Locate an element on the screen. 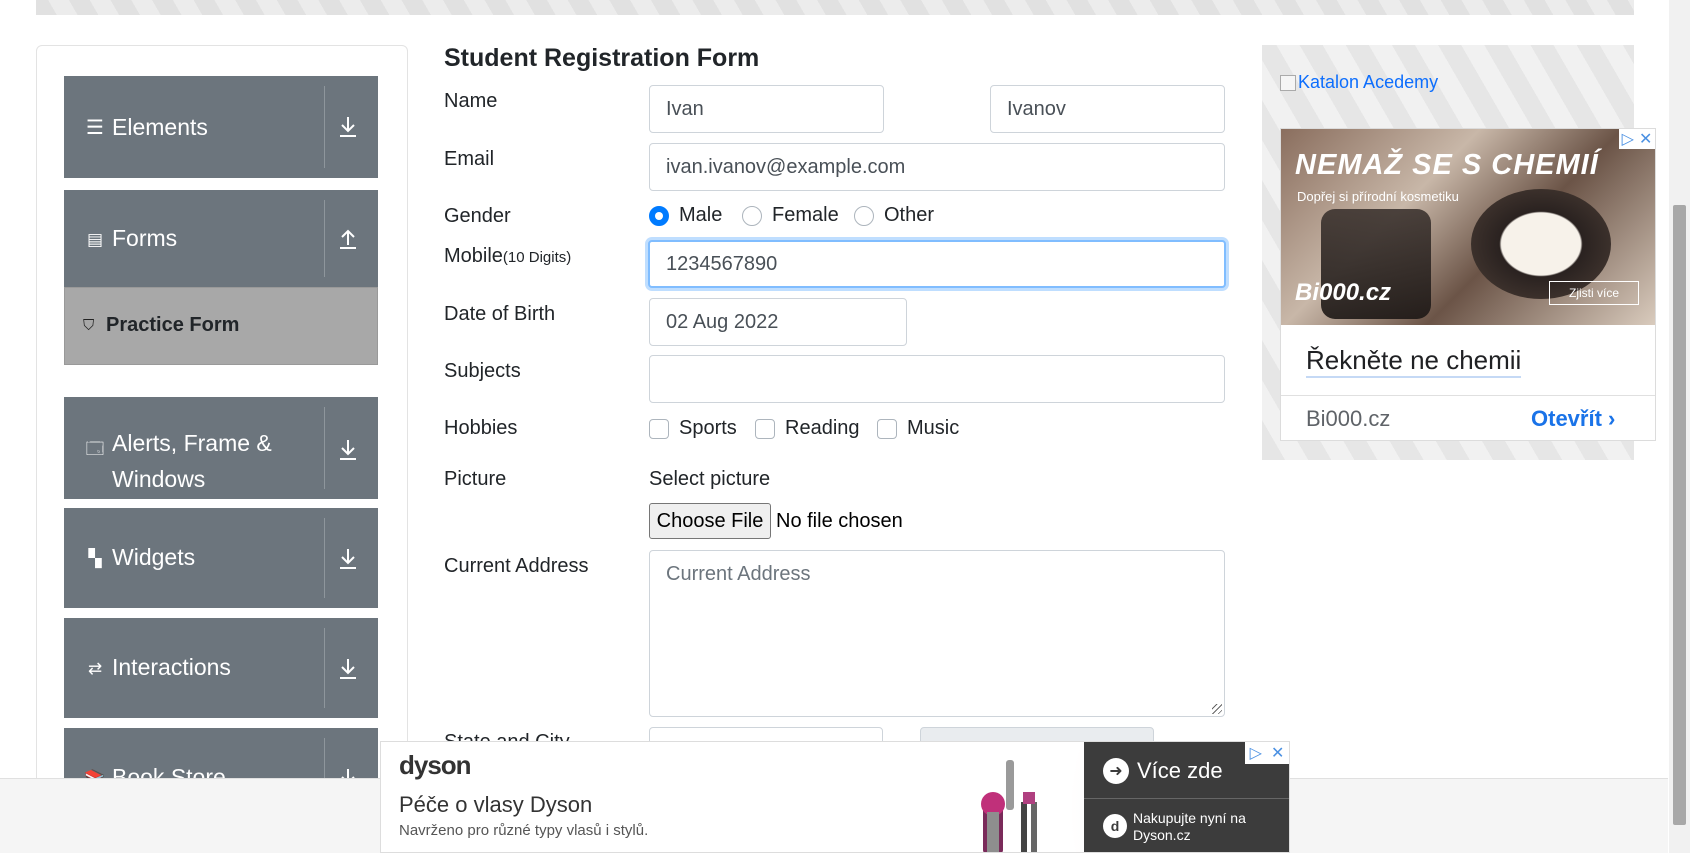  widgets-icon: ▚ is located at coordinates (95, 558).